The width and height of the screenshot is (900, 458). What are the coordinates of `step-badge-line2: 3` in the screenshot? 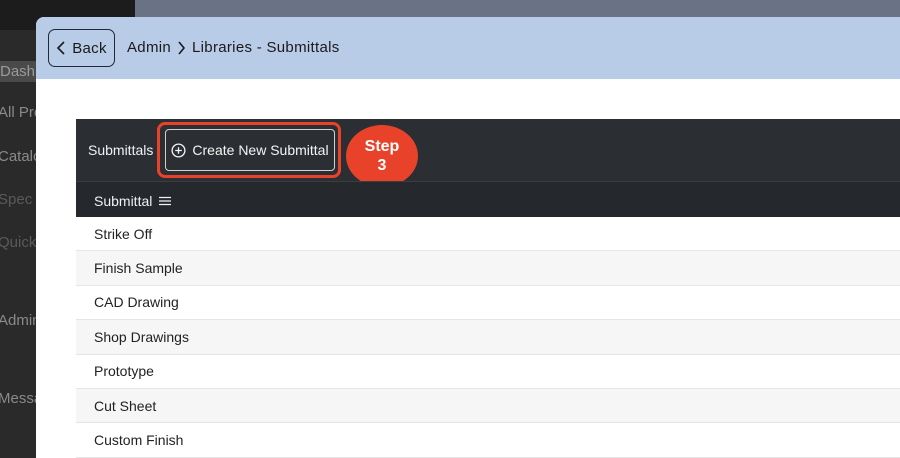 It's located at (382, 165).